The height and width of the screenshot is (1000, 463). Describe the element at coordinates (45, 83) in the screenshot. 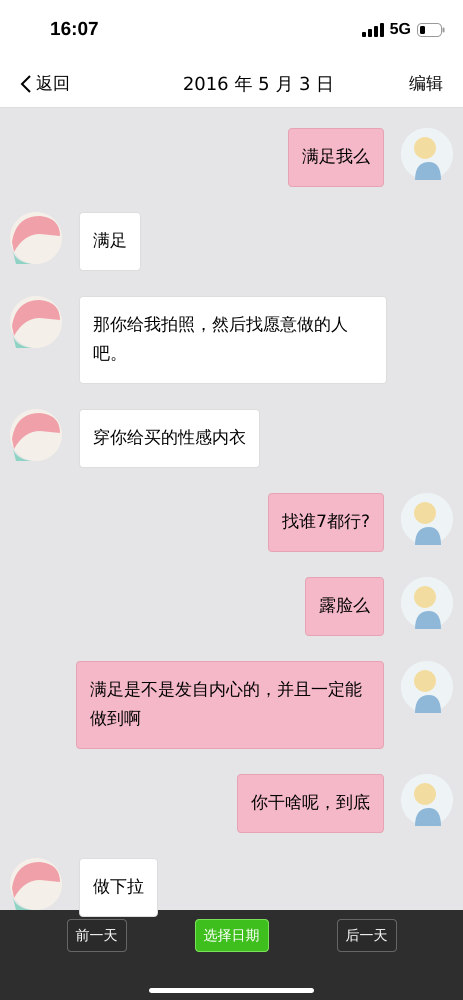

I see `back-button: 返回` at that location.